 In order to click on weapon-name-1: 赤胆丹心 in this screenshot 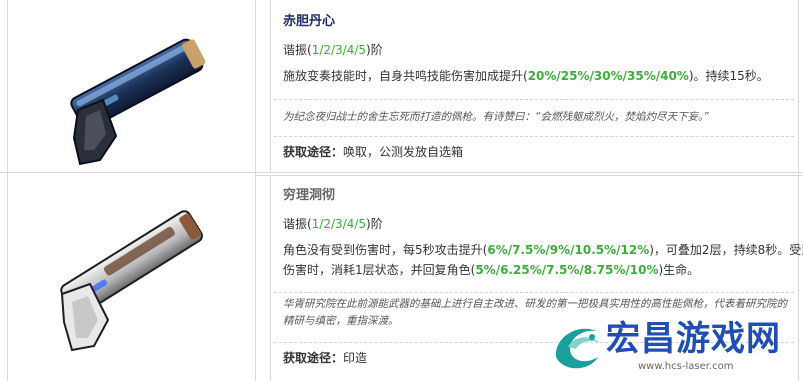, I will do `click(309, 21)`.